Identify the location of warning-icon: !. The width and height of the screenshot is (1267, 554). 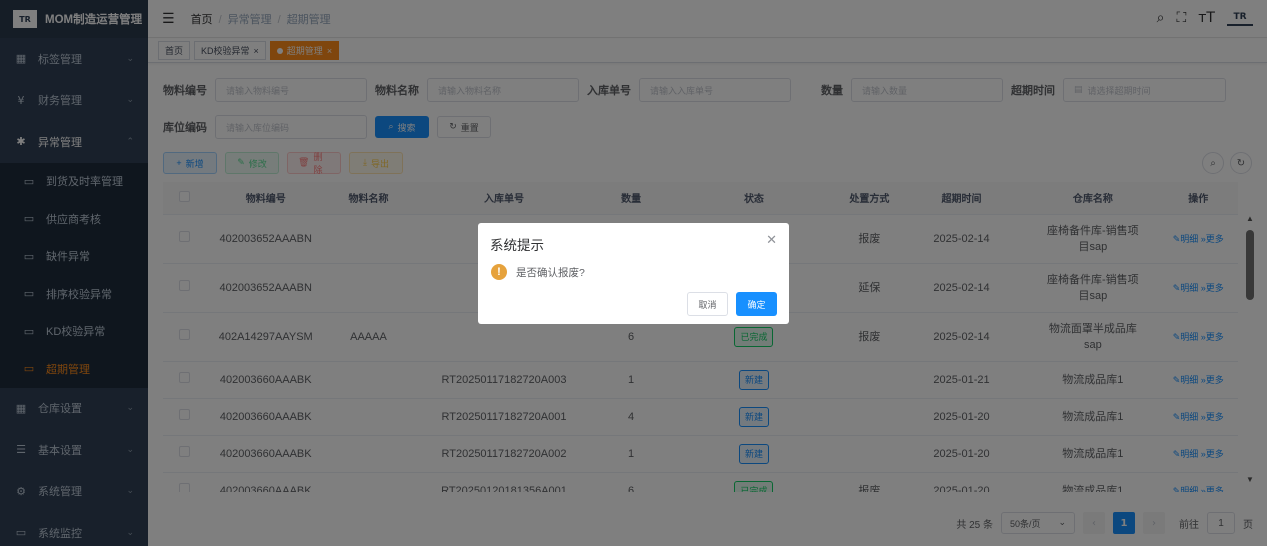
(499, 272).